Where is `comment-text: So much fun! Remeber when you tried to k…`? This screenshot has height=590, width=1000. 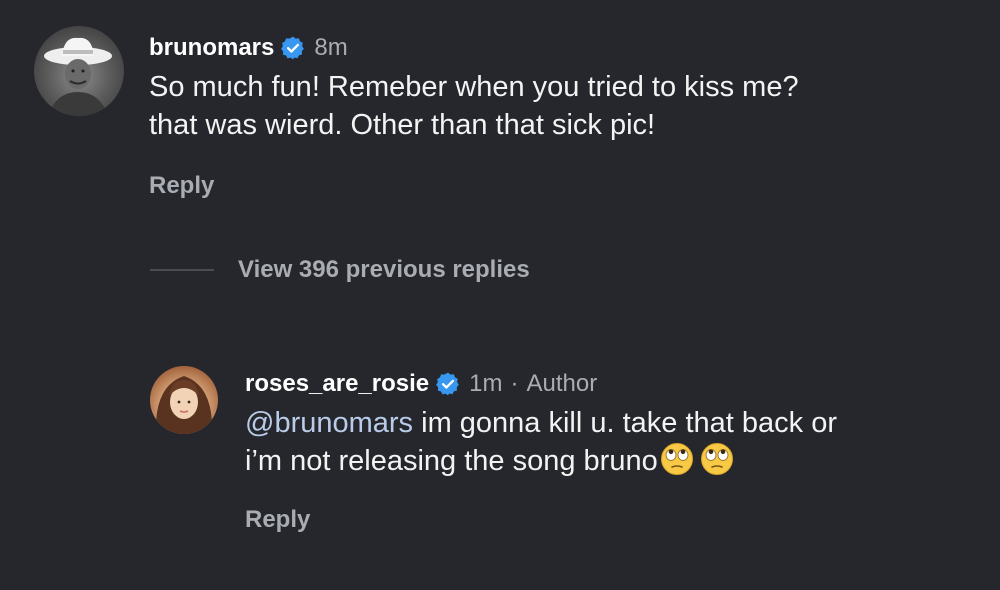 comment-text: So much fun! Remeber when you tried to k… is located at coordinates (474, 106).